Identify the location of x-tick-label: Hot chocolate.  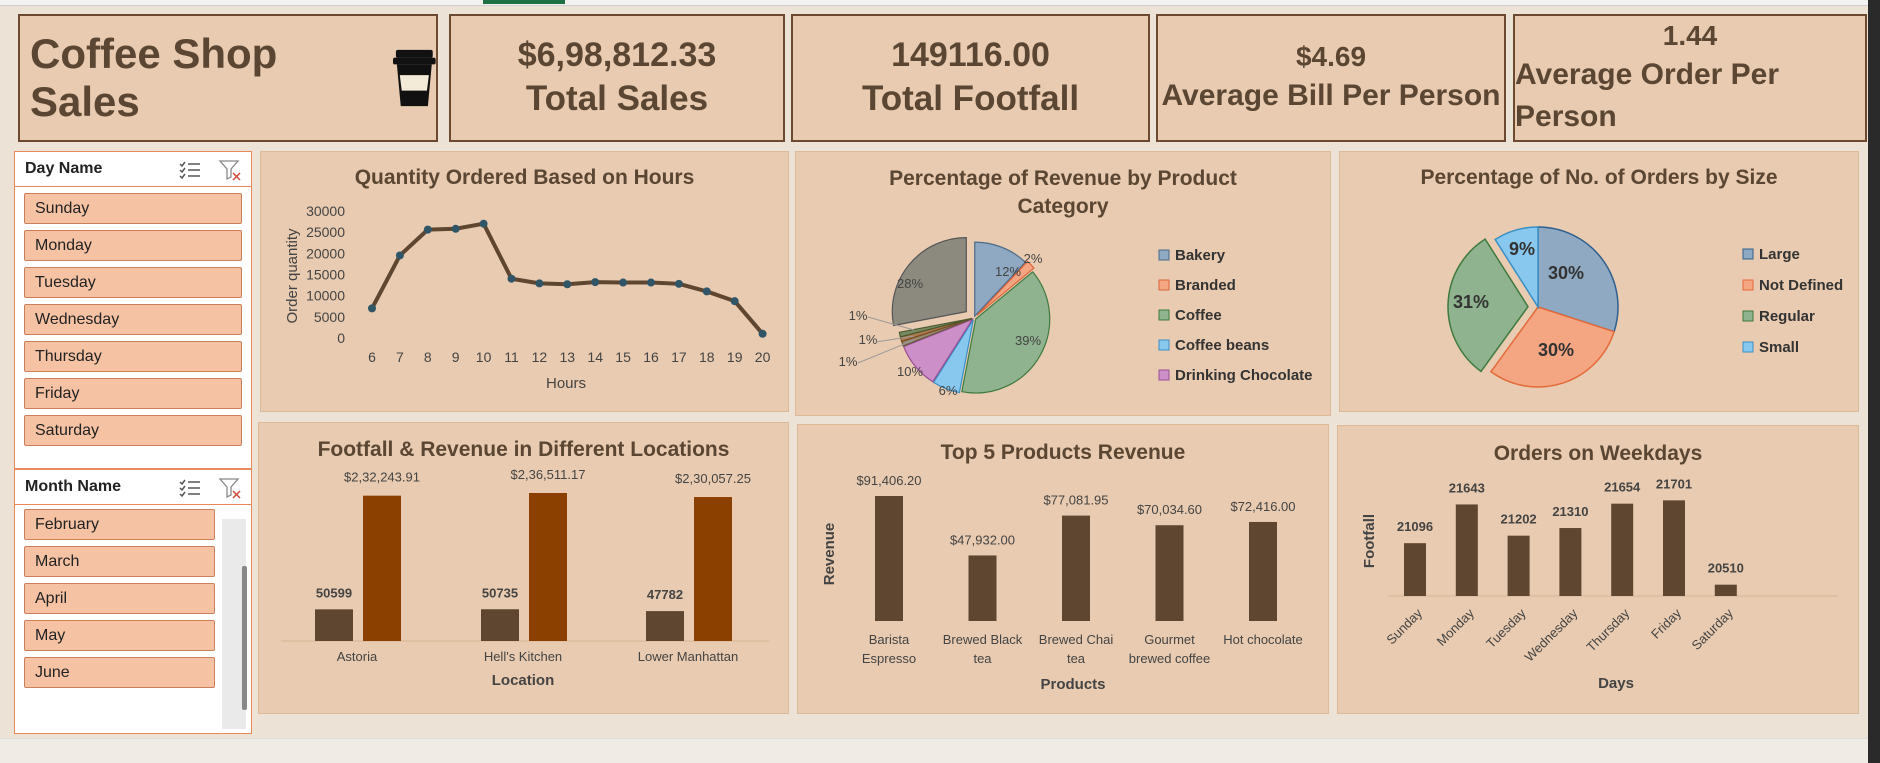
(1263, 639).